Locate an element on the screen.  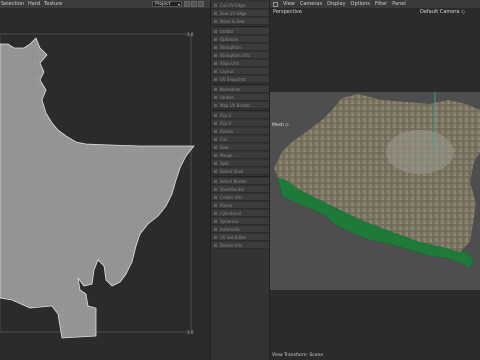
snap-icon is located at coordinates (194, 4).